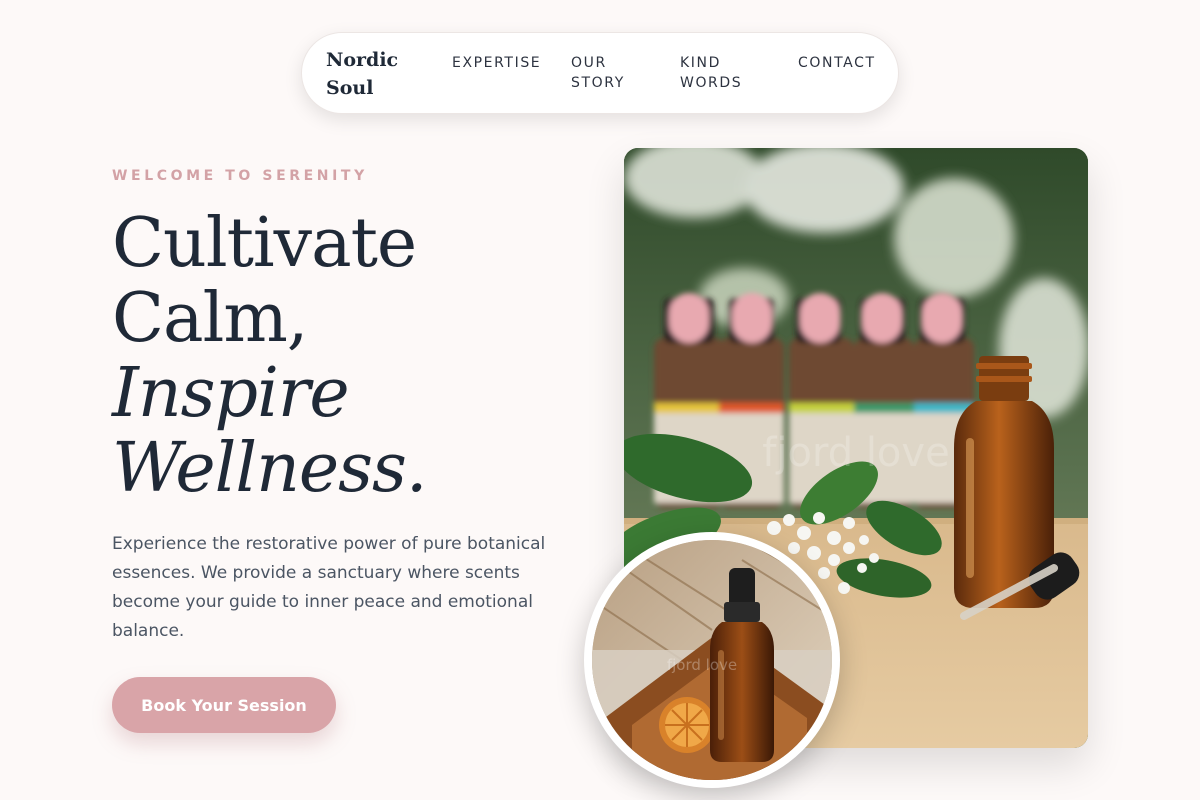 This screenshot has width=1200, height=800. Describe the element at coordinates (224, 705) in the screenshot. I see `book-session-button: Book Your Session` at that location.